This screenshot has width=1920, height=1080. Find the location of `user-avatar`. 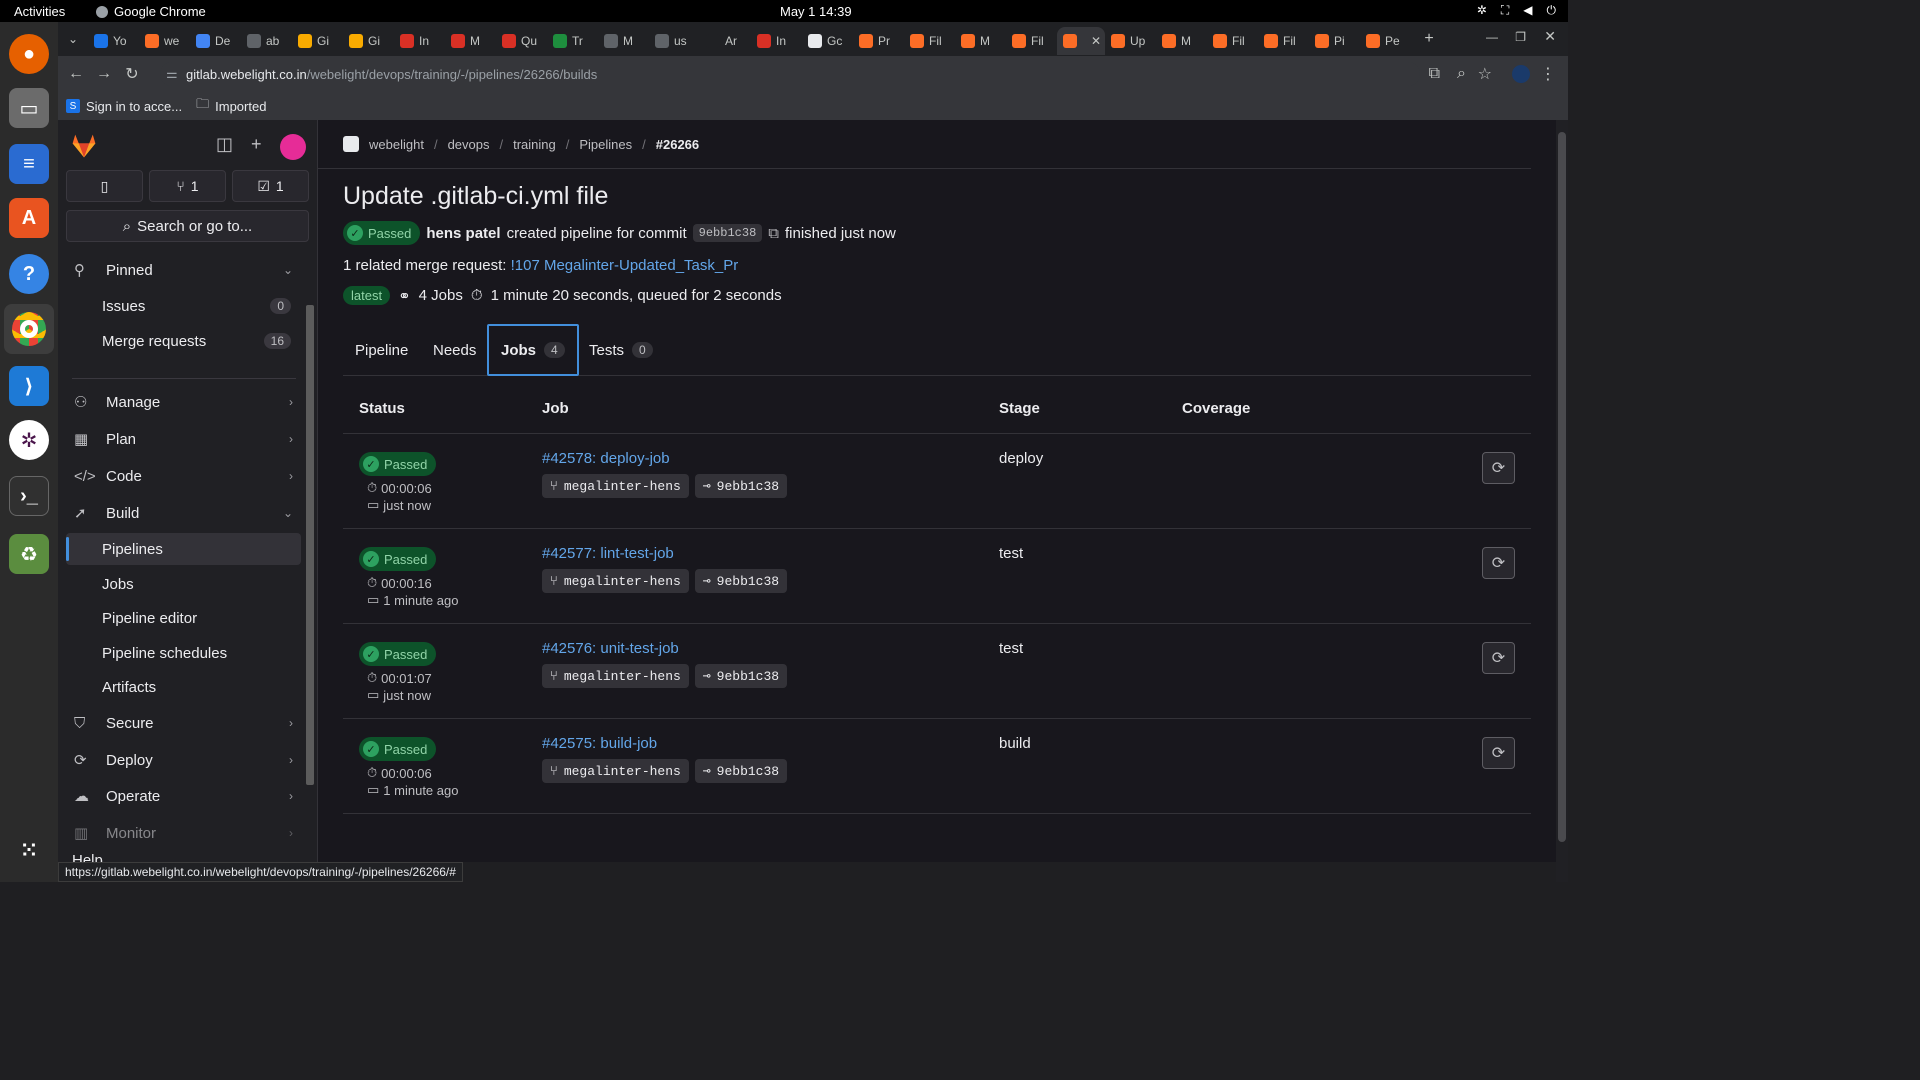

user-avatar is located at coordinates (292, 147).